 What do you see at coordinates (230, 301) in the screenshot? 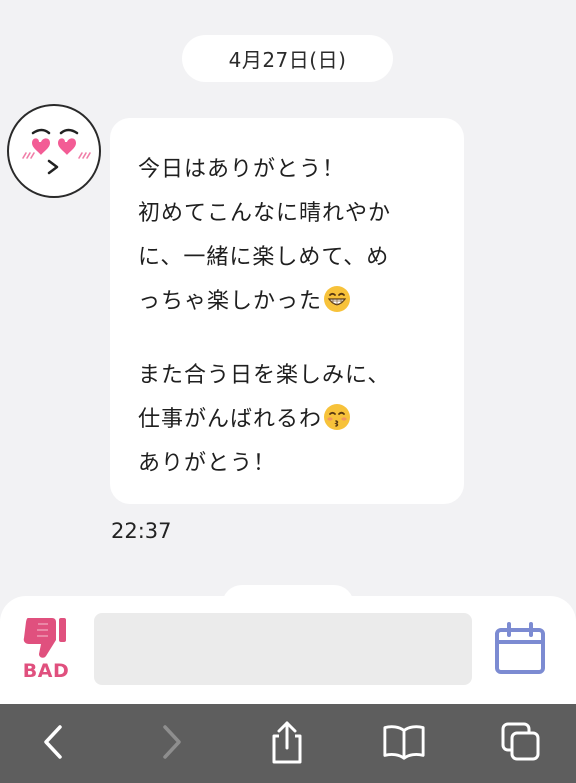
I see `message-line: っちゃ楽しかった` at bounding box center [230, 301].